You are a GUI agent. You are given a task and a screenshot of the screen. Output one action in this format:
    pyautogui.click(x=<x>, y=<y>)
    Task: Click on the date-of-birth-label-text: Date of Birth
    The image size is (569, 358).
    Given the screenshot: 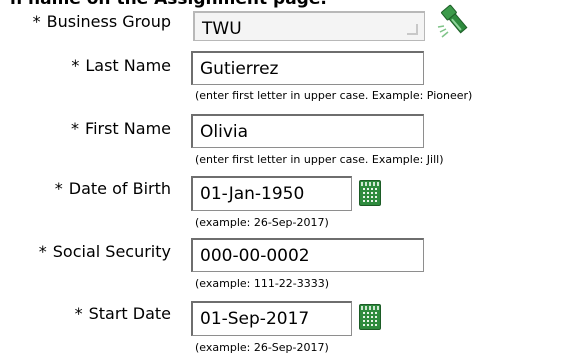 What is the action you would take?
    pyautogui.click(x=119, y=188)
    